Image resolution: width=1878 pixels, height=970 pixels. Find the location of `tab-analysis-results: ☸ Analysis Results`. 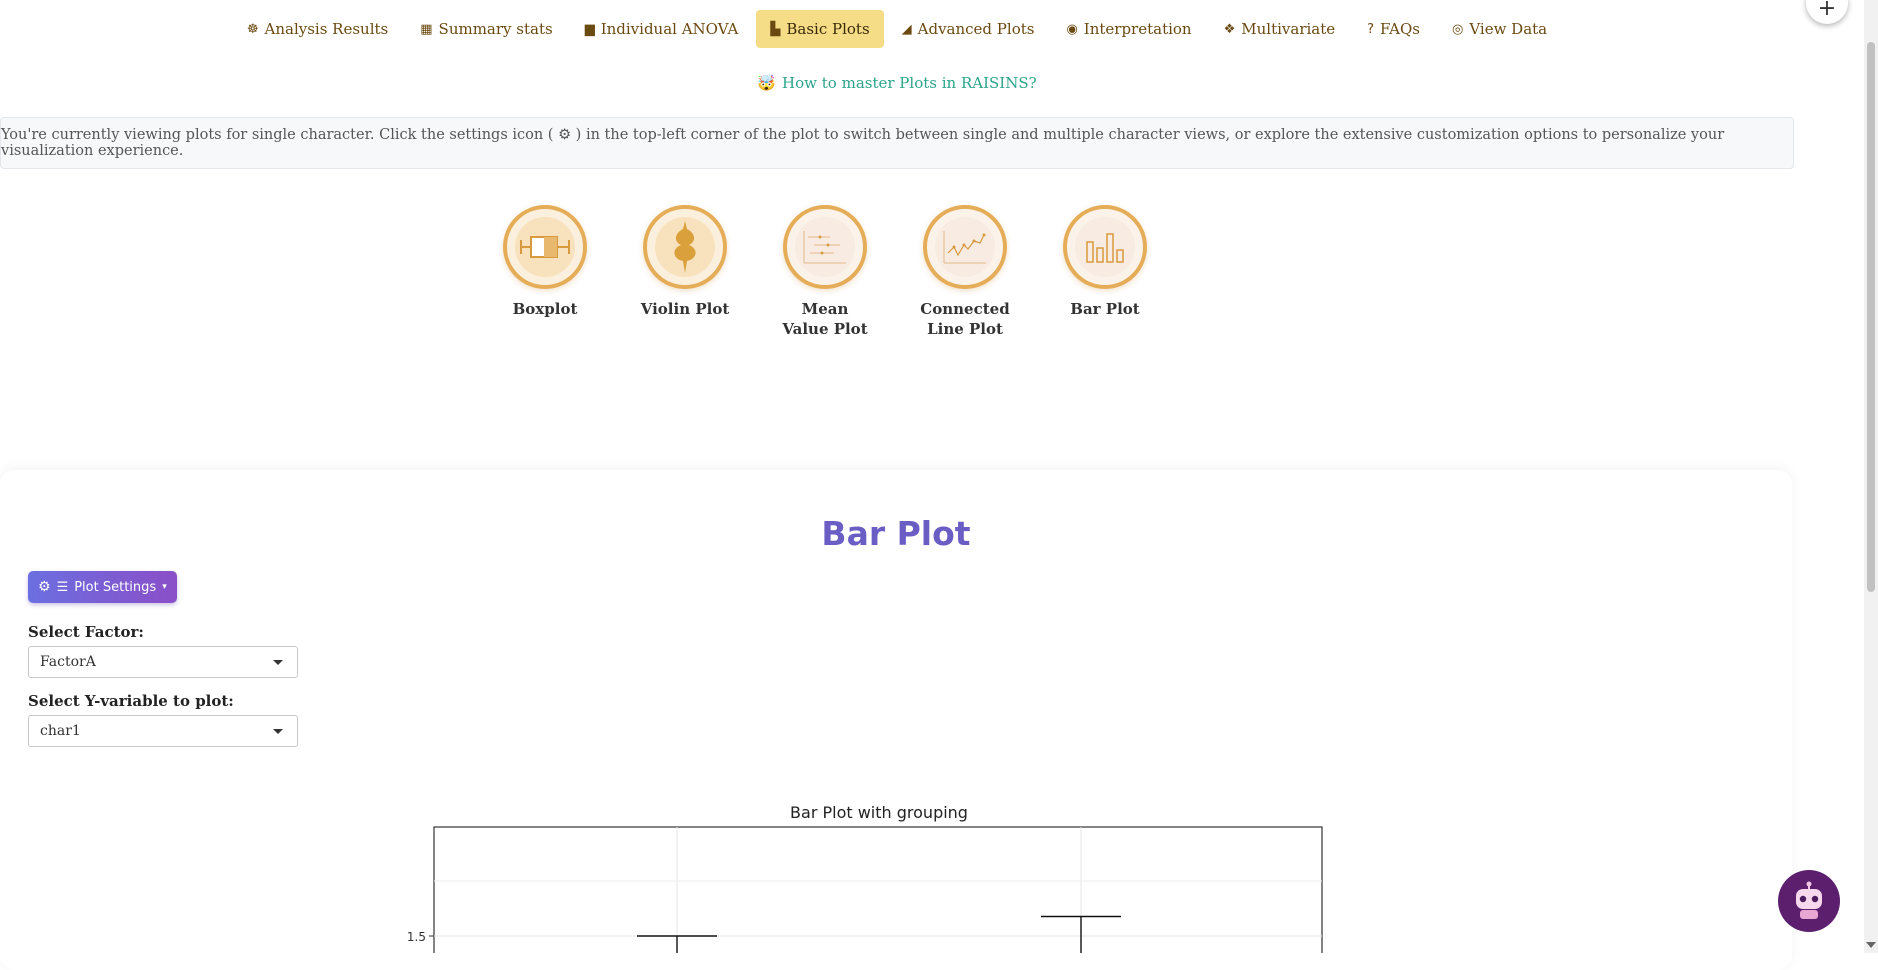

tab-analysis-results: ☸ Analysis Results is located at coordinates (317, 29).